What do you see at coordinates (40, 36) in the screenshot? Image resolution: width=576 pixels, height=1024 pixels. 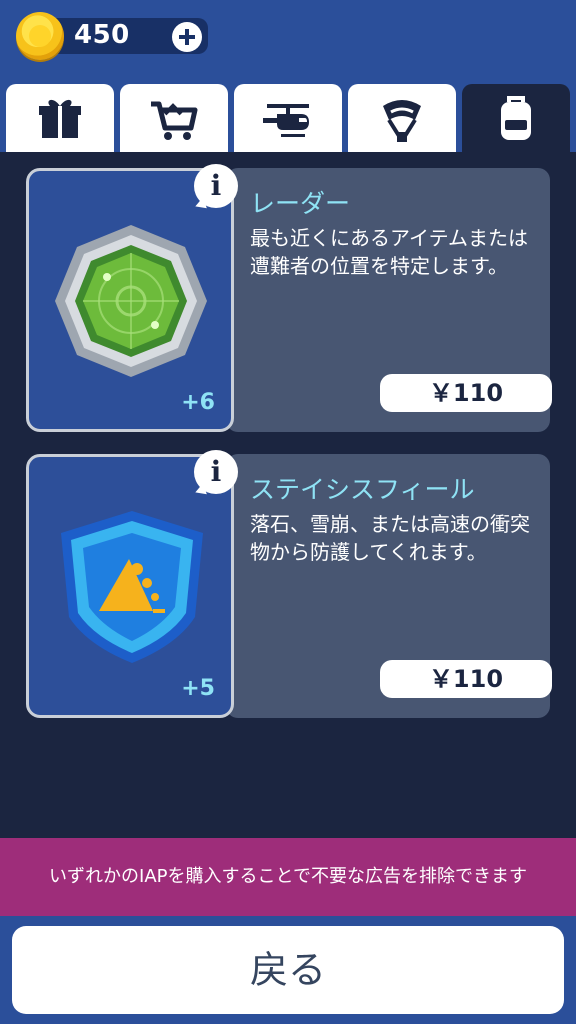 I see `coin-icon` at bounding box center [40, 36].